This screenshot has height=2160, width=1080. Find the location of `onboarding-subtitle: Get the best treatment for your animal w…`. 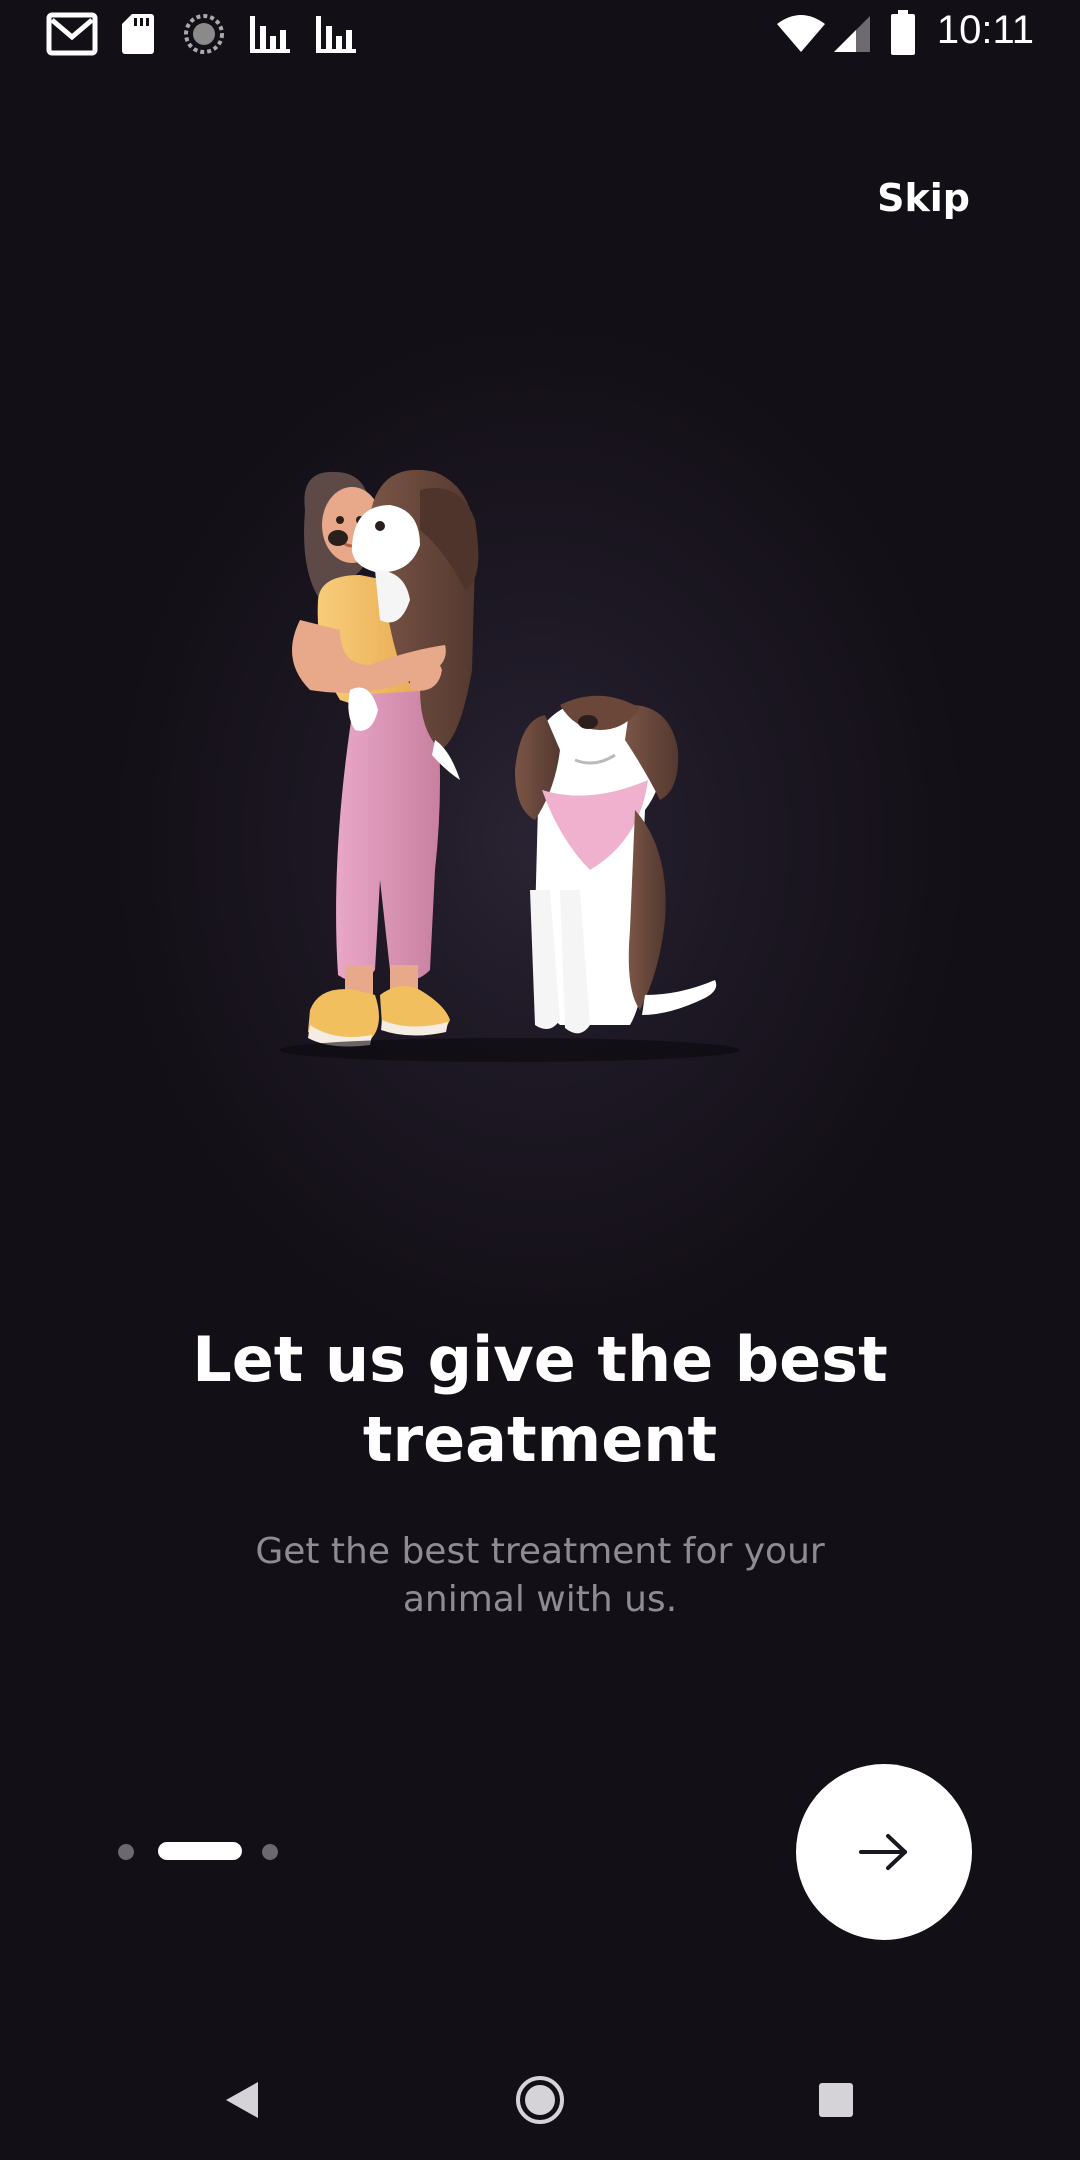

onboarding-subtitle: Get the best treatment for your animal w… is located at coordinates (540, 1575).